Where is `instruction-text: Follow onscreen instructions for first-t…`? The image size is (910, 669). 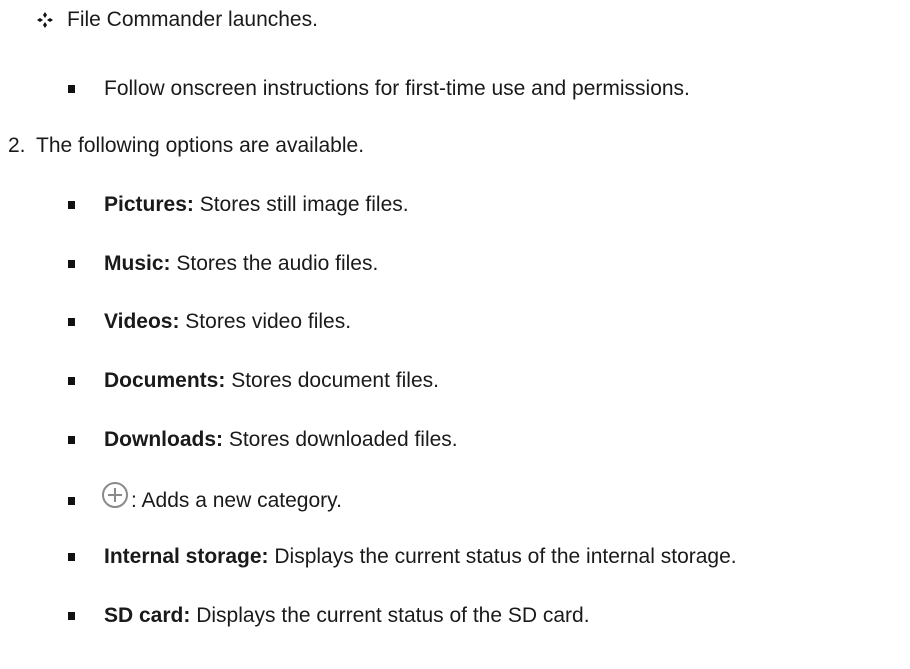 instruction-text: Follow onscreen instructions for first-t… is located at coordinates (397, 88).